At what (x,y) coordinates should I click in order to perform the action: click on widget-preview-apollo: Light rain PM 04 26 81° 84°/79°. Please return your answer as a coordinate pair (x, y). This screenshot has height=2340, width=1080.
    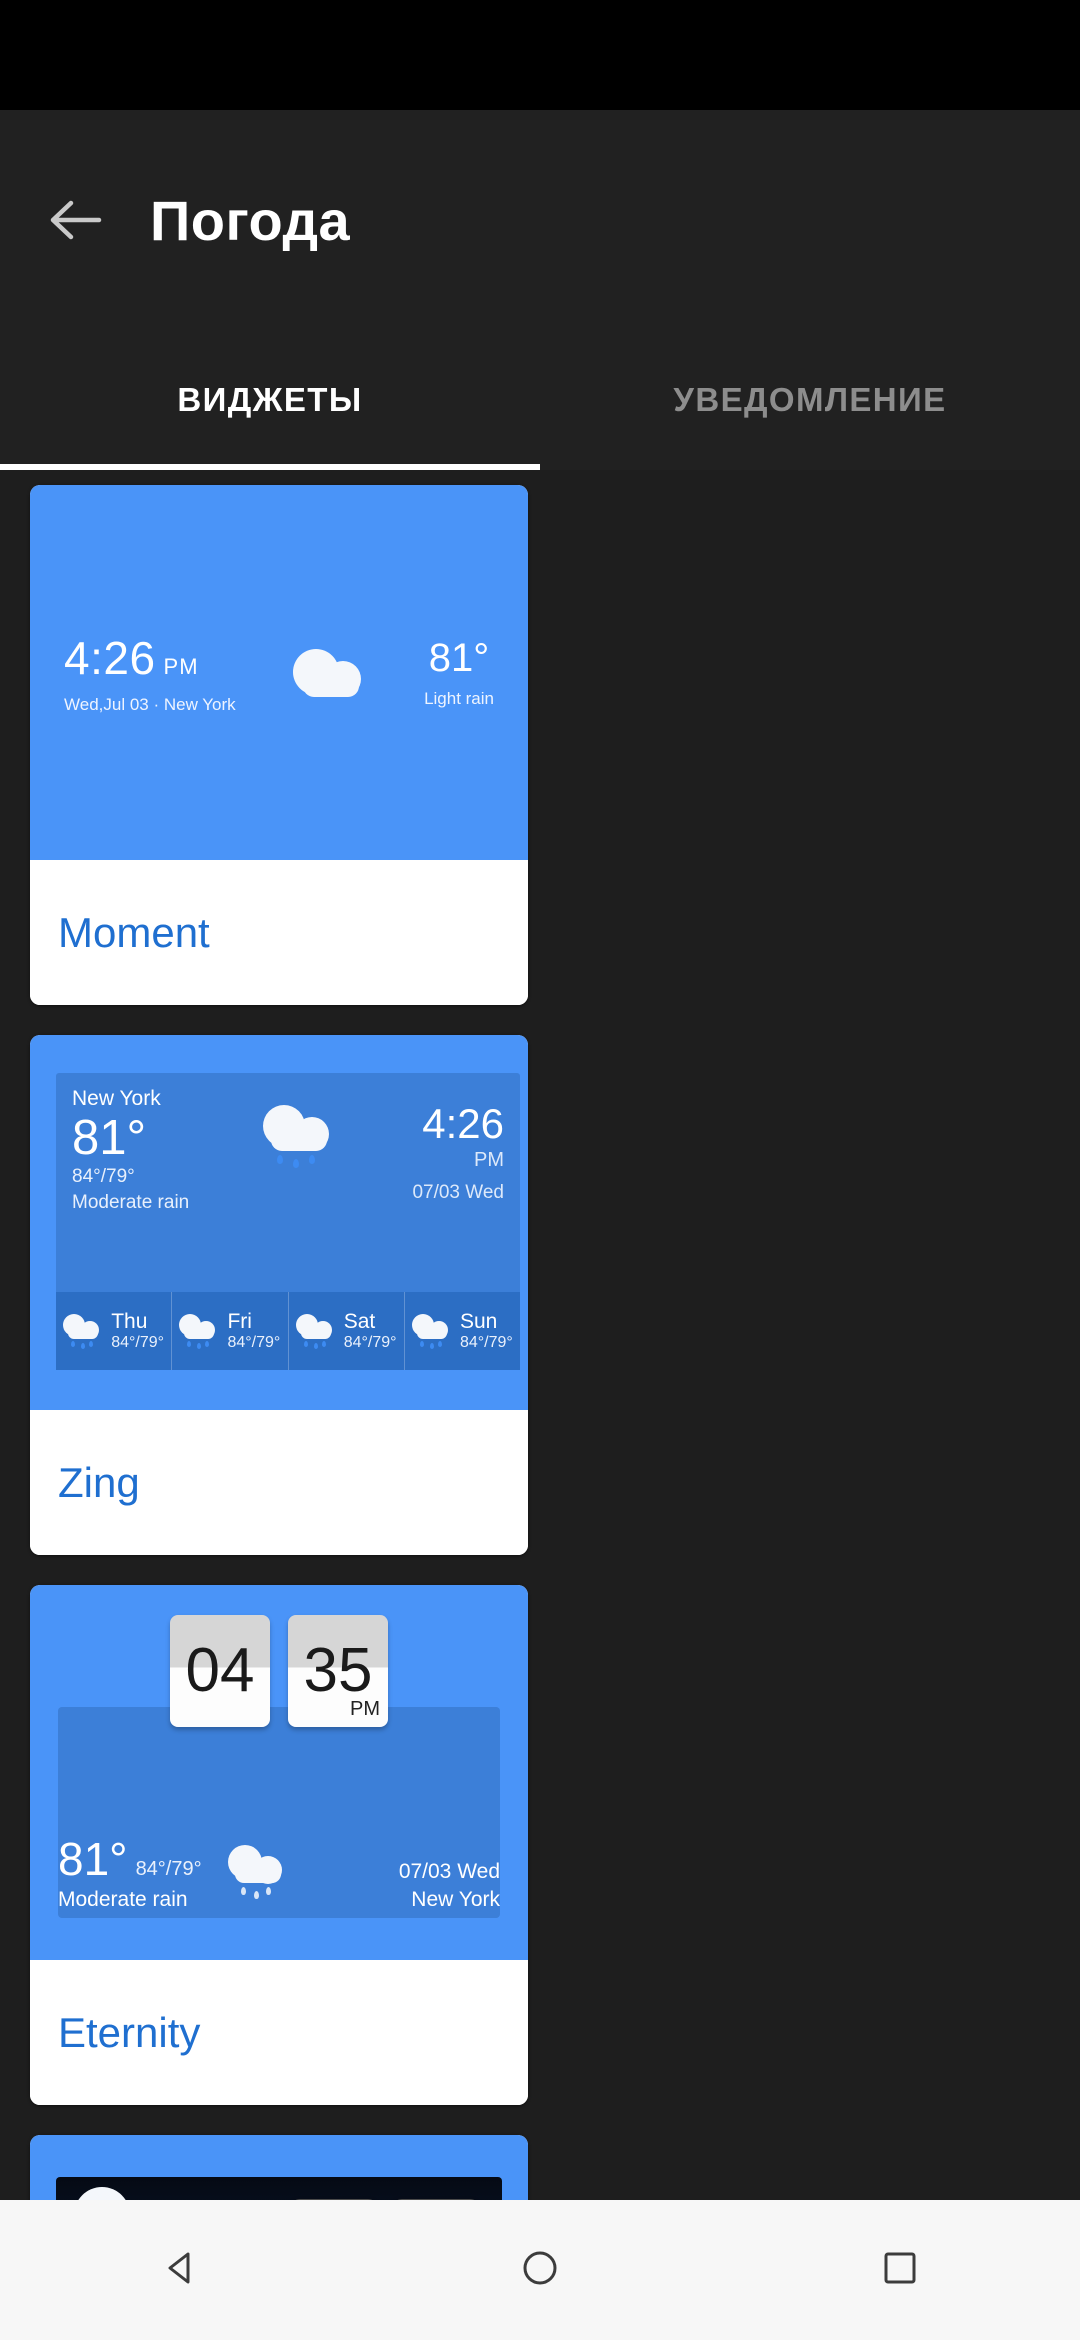
    Looking at the image, I should click on (279, 2167).